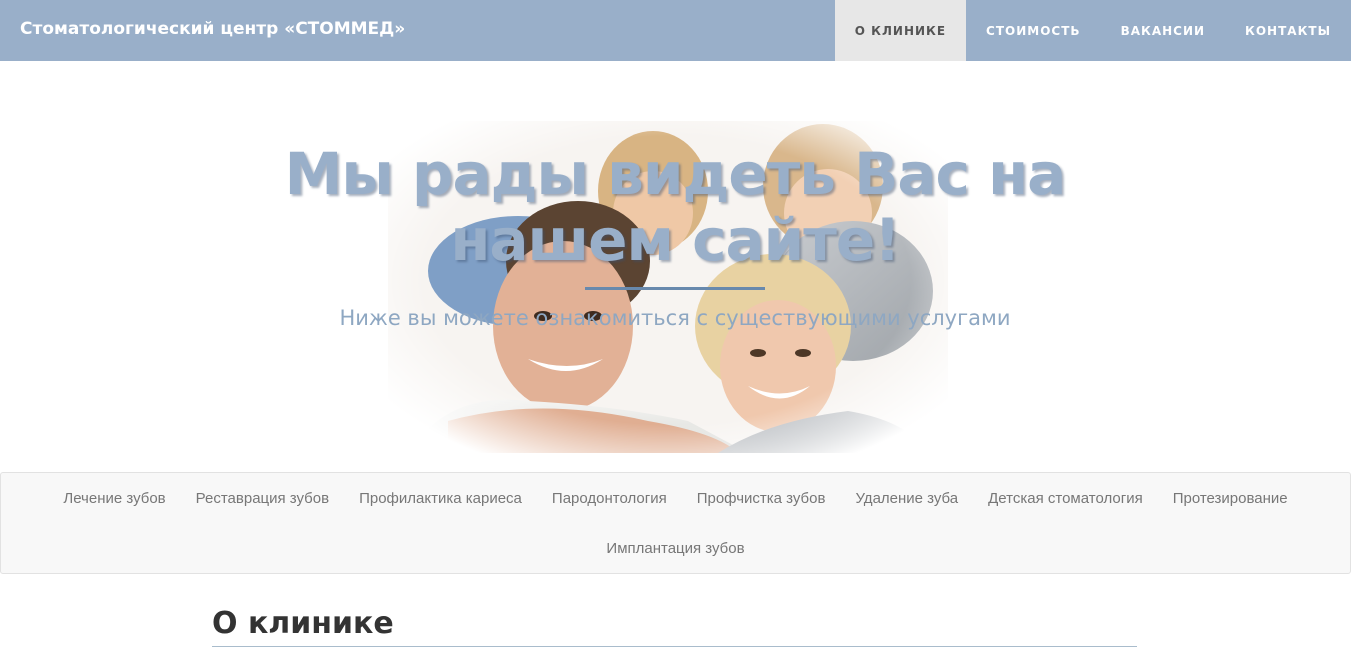  What do you see at coordinates (761, 498) in the screenshot?
I see `service-link-cleaning: Профчистка зубов` at bounding box center [761, 498].